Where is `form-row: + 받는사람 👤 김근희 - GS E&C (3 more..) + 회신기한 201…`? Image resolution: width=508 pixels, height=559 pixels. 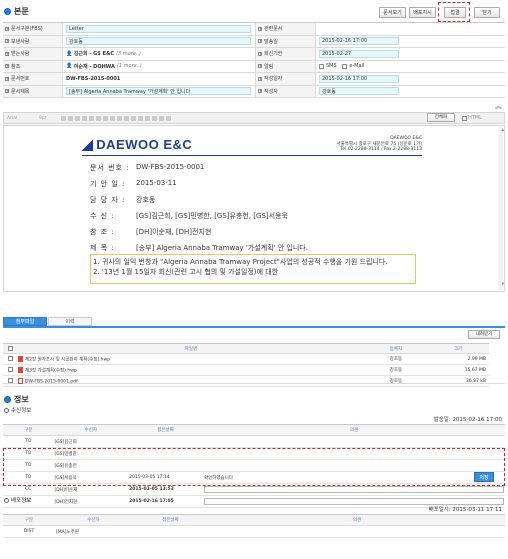 form-row: + 받는사람 👤 김근희 - GS E&C (3 more..) + 회신기한 201… is located at coordinates (254, 54).